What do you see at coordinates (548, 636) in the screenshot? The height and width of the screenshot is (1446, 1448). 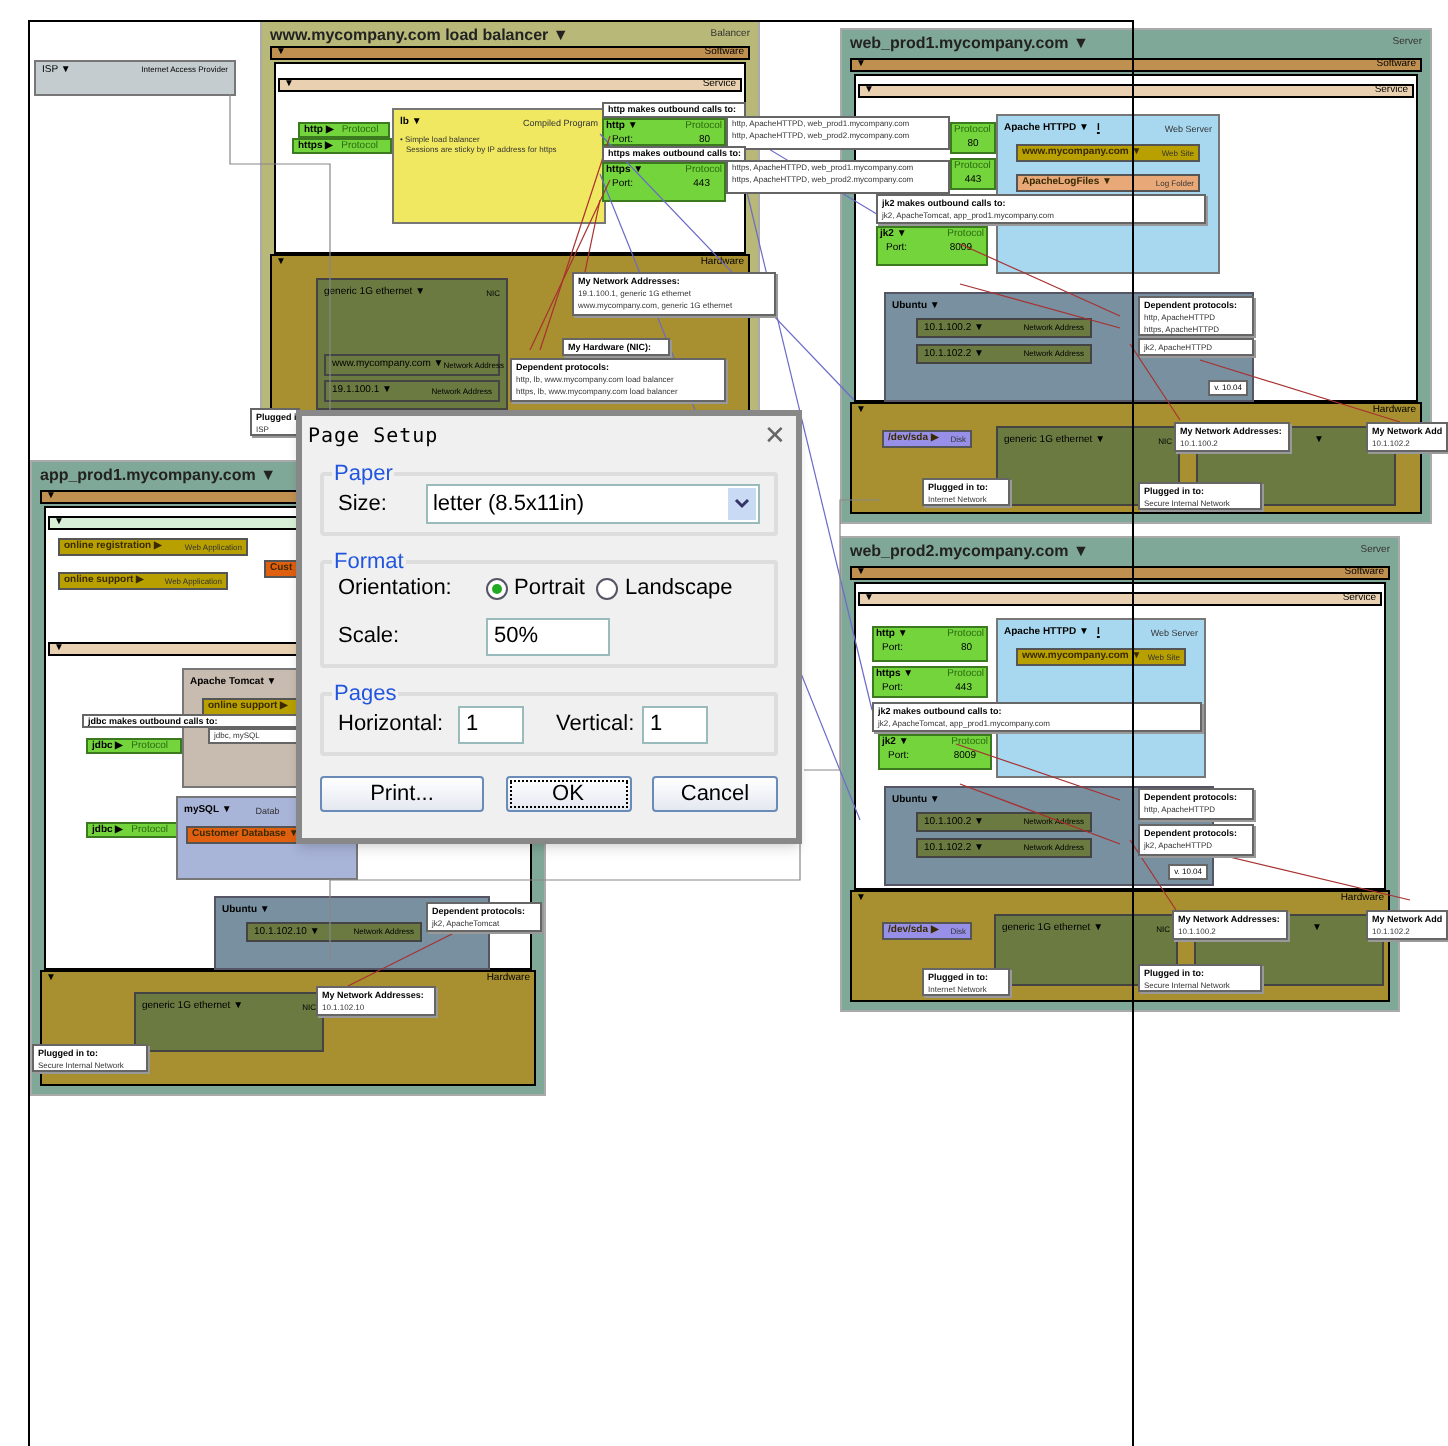 I see `scale-field: 50%` at bounding box center [548, 636].